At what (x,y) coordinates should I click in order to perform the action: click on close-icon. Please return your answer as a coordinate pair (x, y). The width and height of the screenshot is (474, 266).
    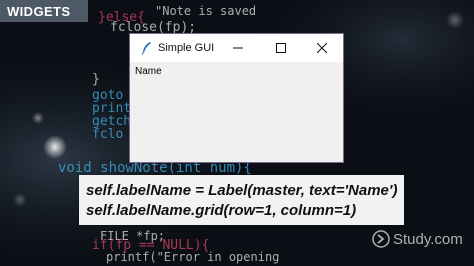
    Looking at the image, I should click on (322, 48).